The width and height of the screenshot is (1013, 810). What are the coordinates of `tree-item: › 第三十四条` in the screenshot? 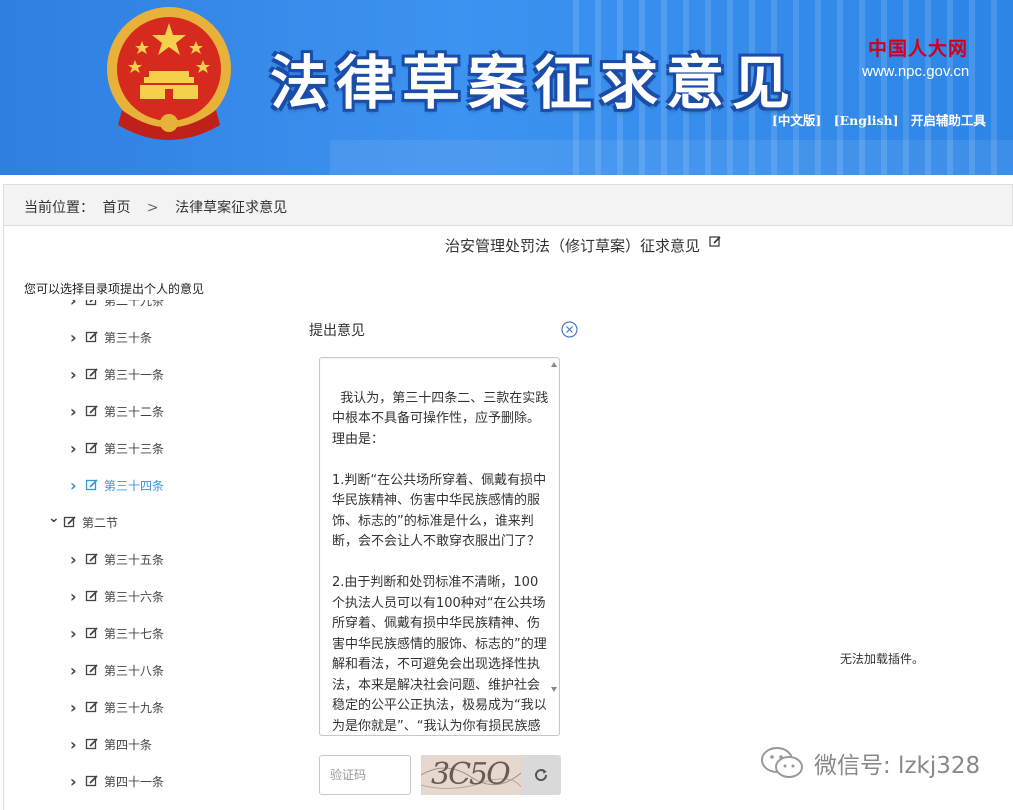 It's located at (117, 485).